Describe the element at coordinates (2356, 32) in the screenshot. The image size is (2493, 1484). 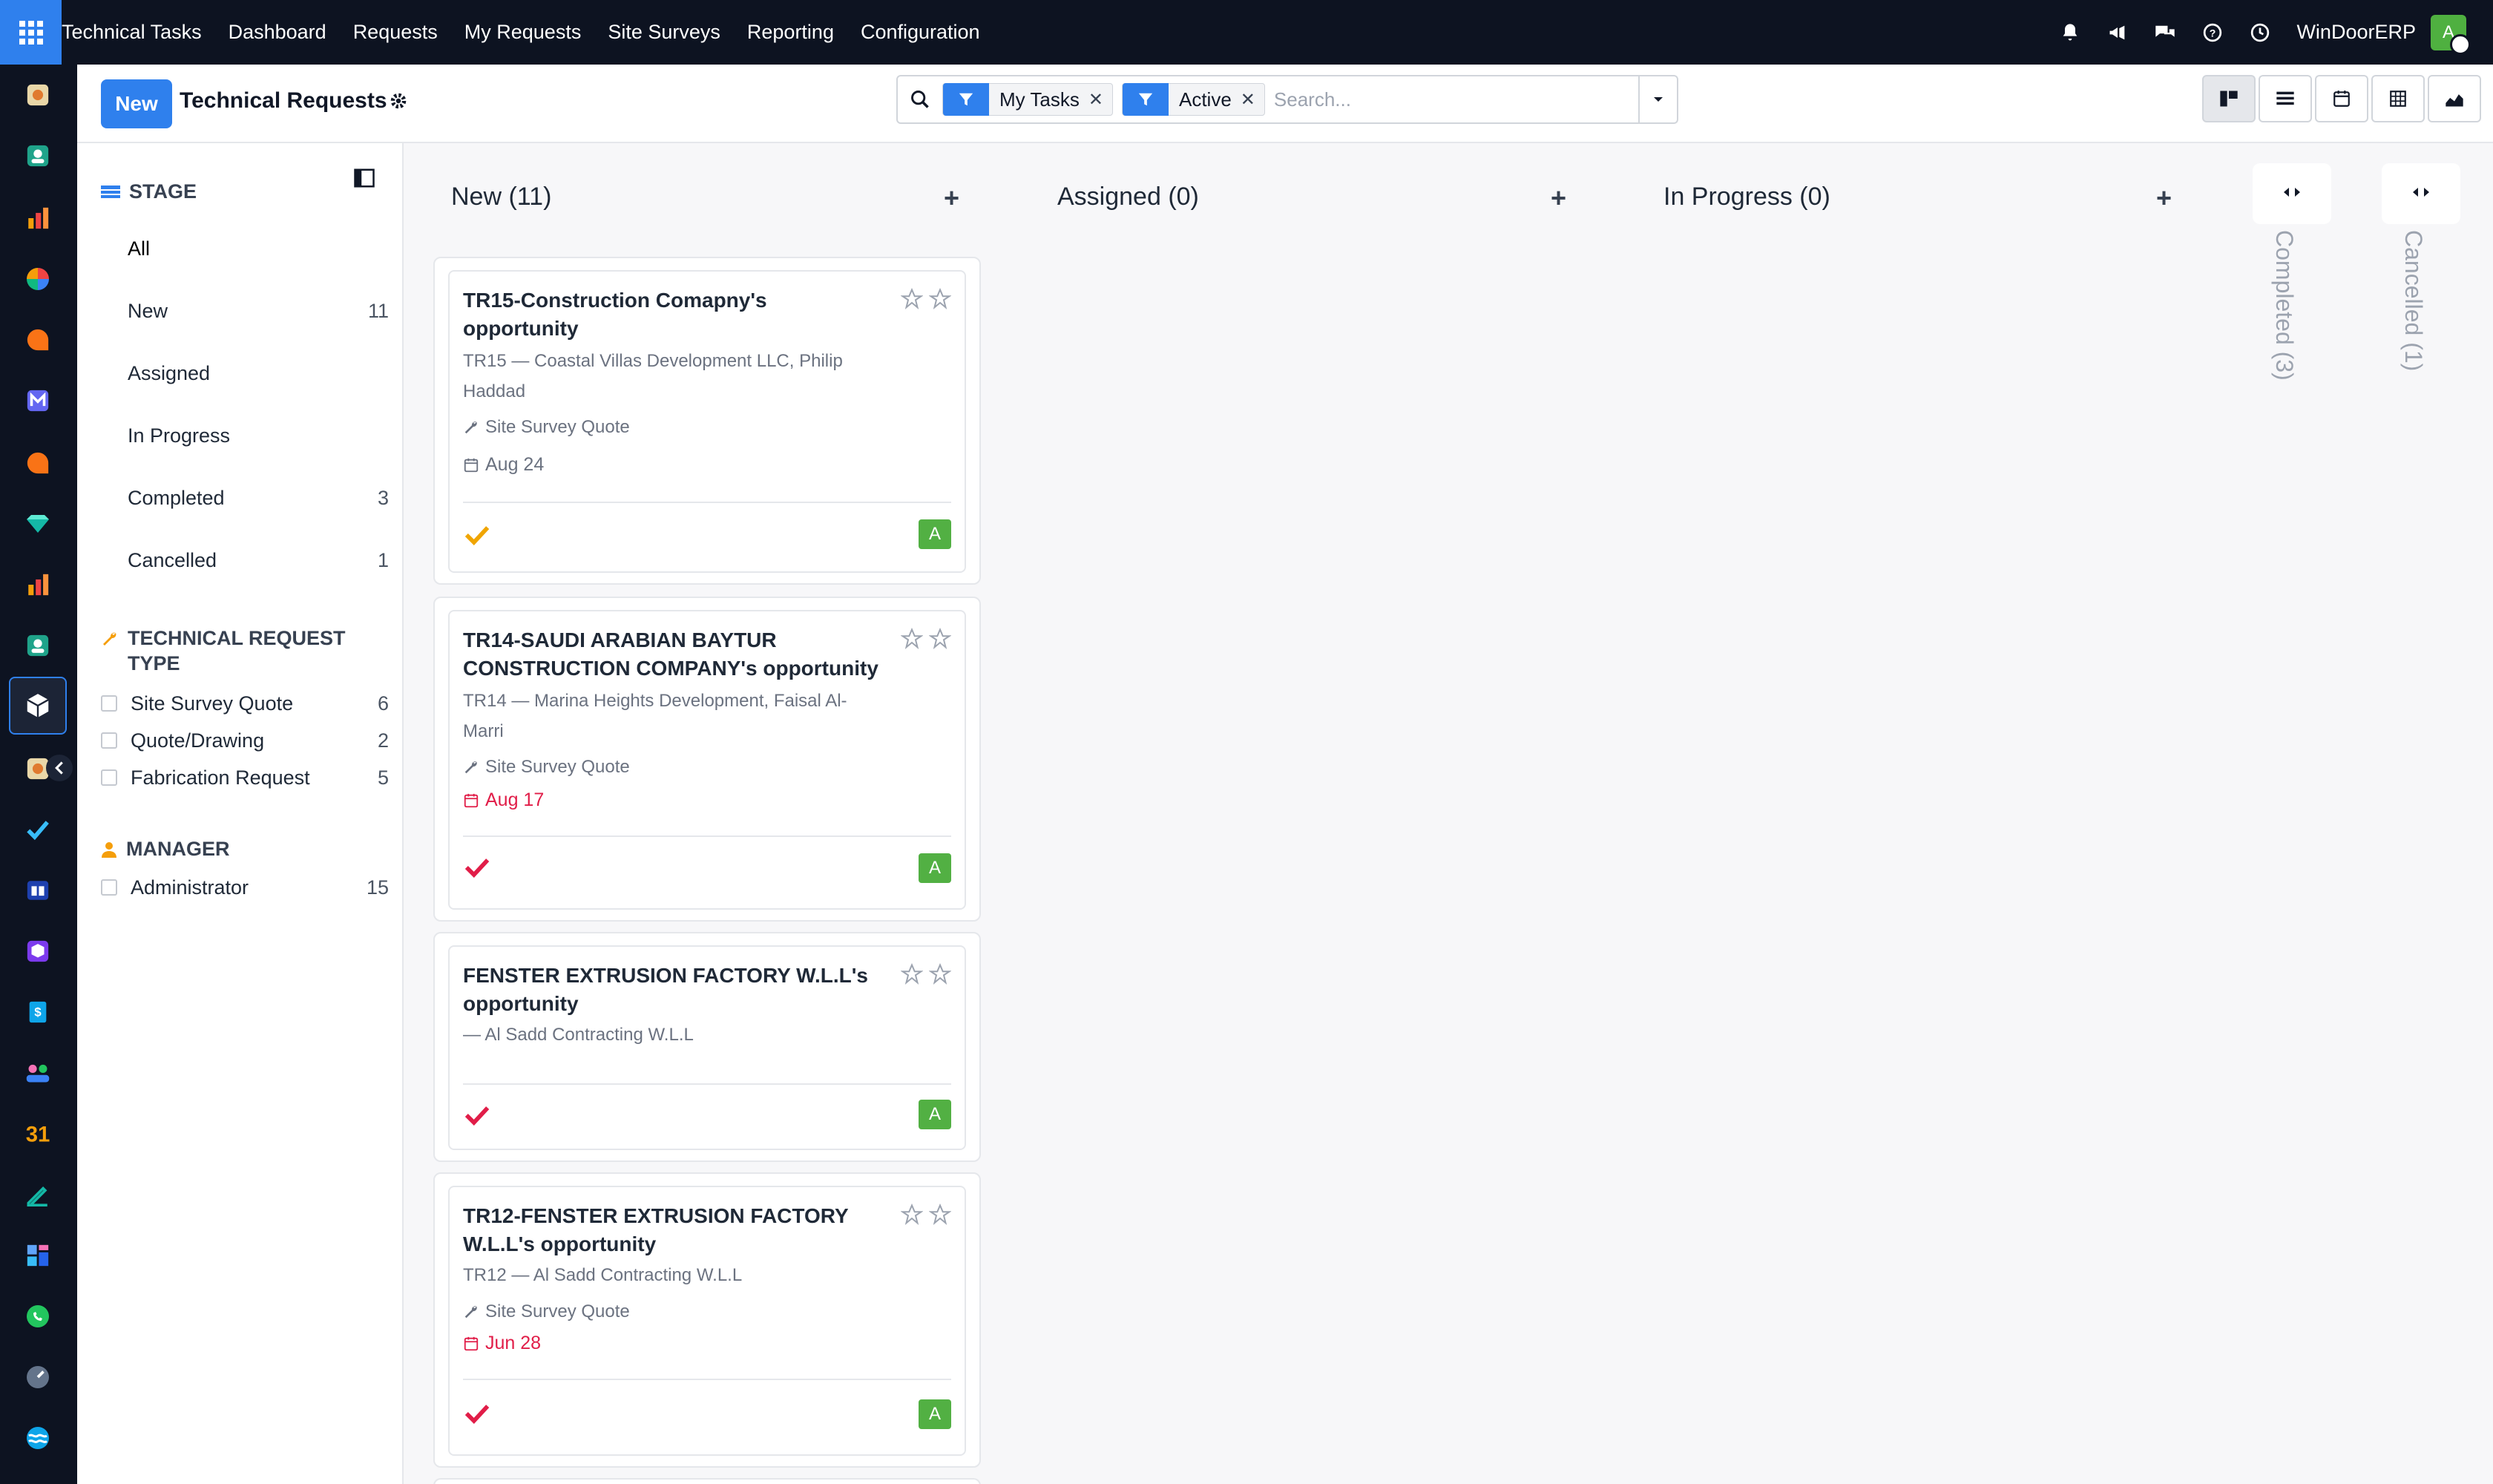
I see `company-switcher: WinDoorERP` at that location.